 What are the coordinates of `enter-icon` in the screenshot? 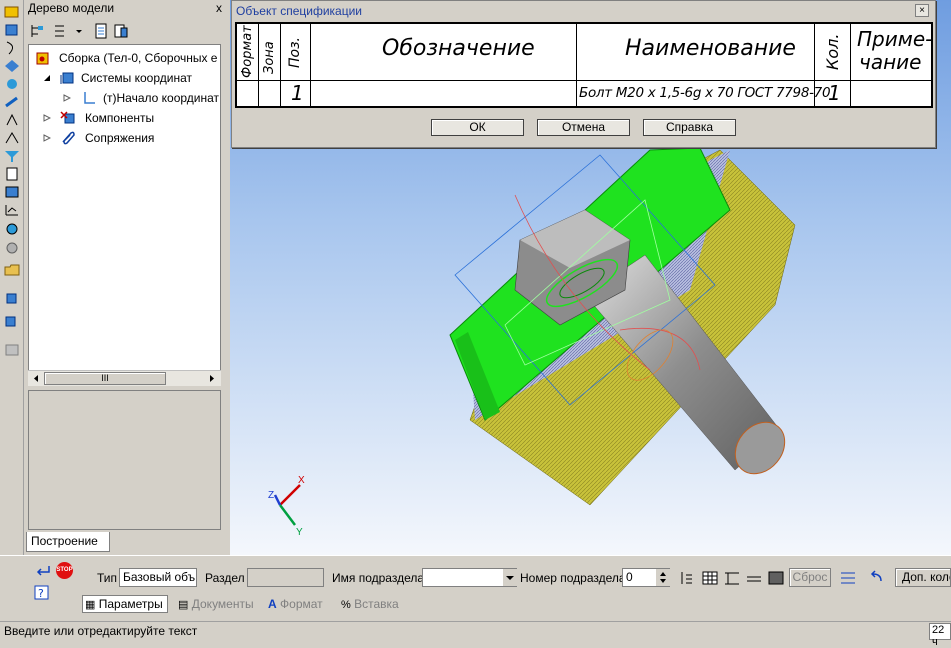 It's located at (43, 571).